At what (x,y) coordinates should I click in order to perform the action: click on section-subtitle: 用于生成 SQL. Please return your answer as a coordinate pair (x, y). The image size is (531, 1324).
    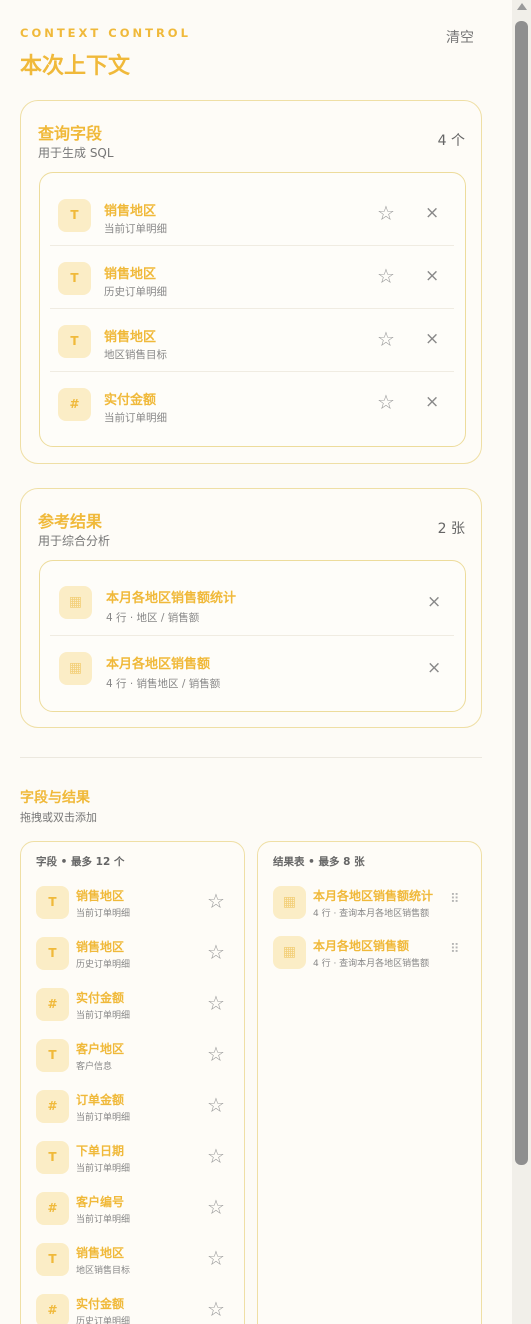
    Looking at the image, I should click on (76, 153).